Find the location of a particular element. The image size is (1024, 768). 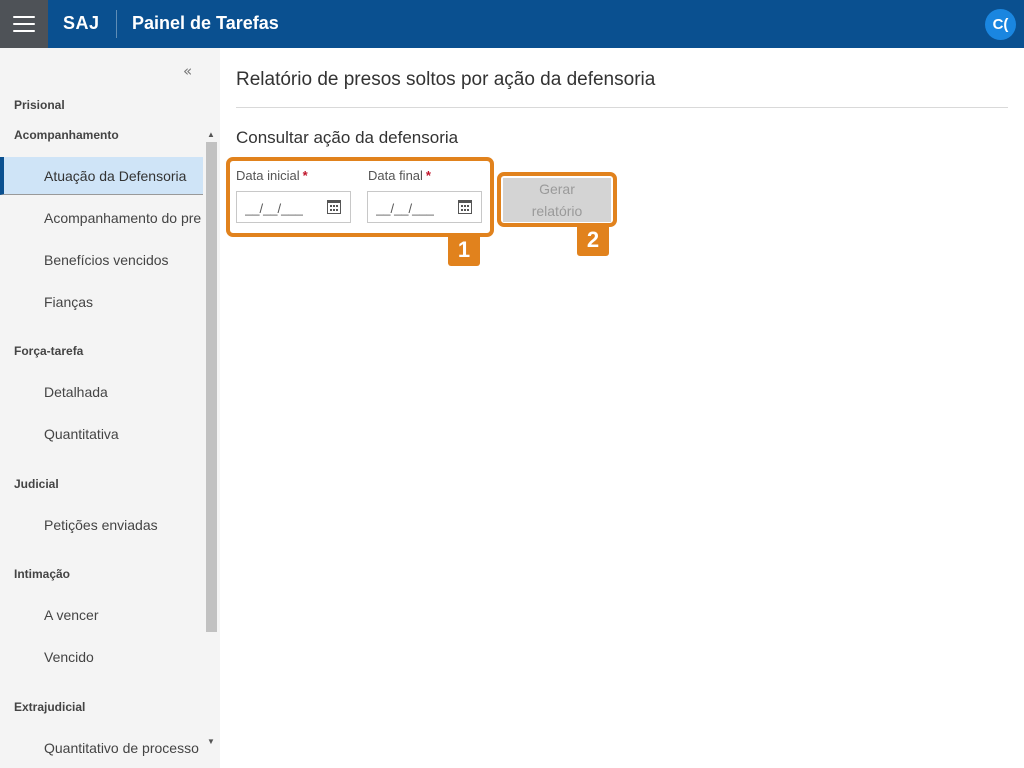

start-date-field is located at coordinates (293, 207).